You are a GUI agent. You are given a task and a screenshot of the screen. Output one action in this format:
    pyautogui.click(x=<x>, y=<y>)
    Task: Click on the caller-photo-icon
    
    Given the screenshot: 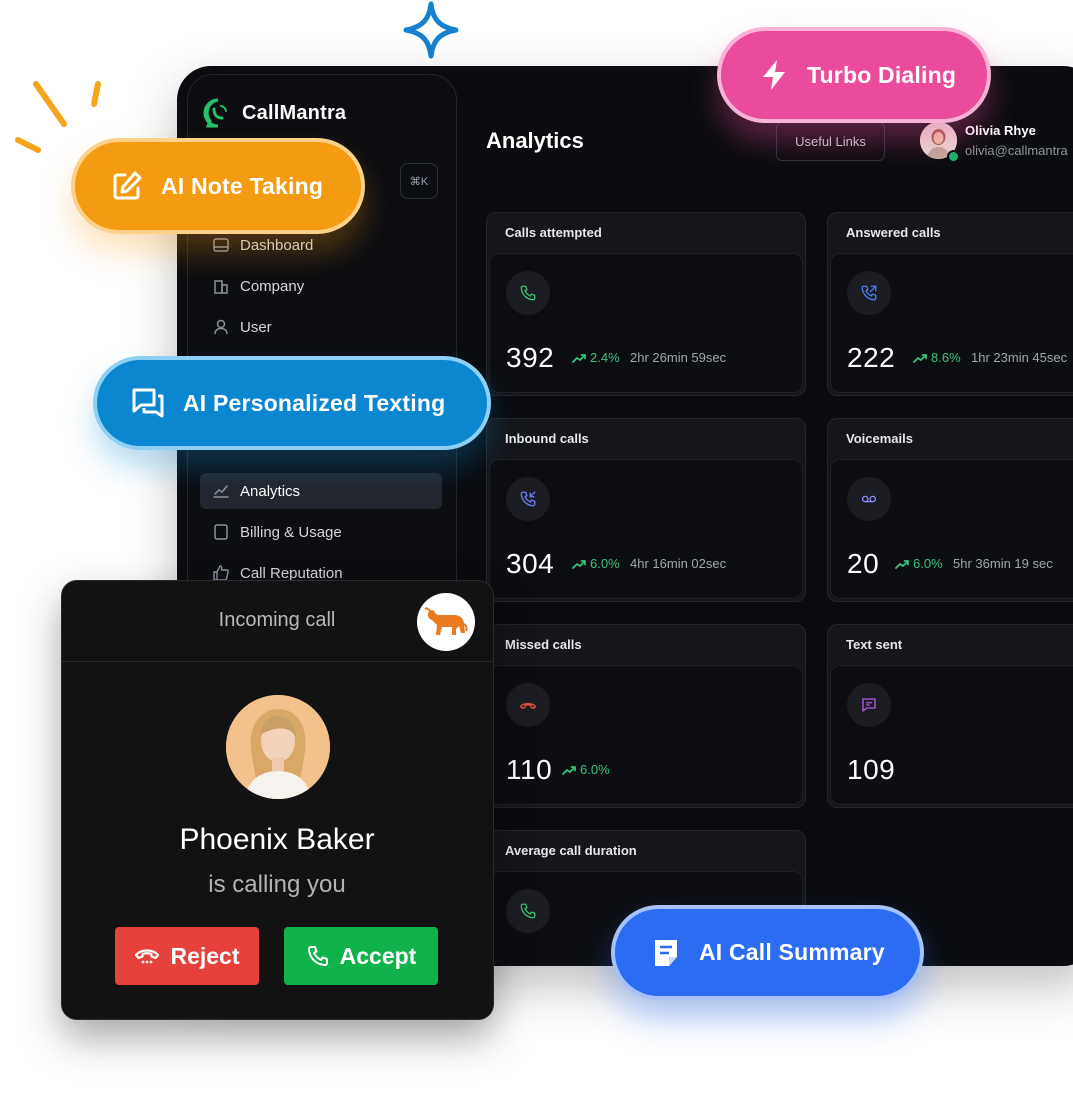 What is the action you would take?
    pyautogui.click(x=278, y=747)
    